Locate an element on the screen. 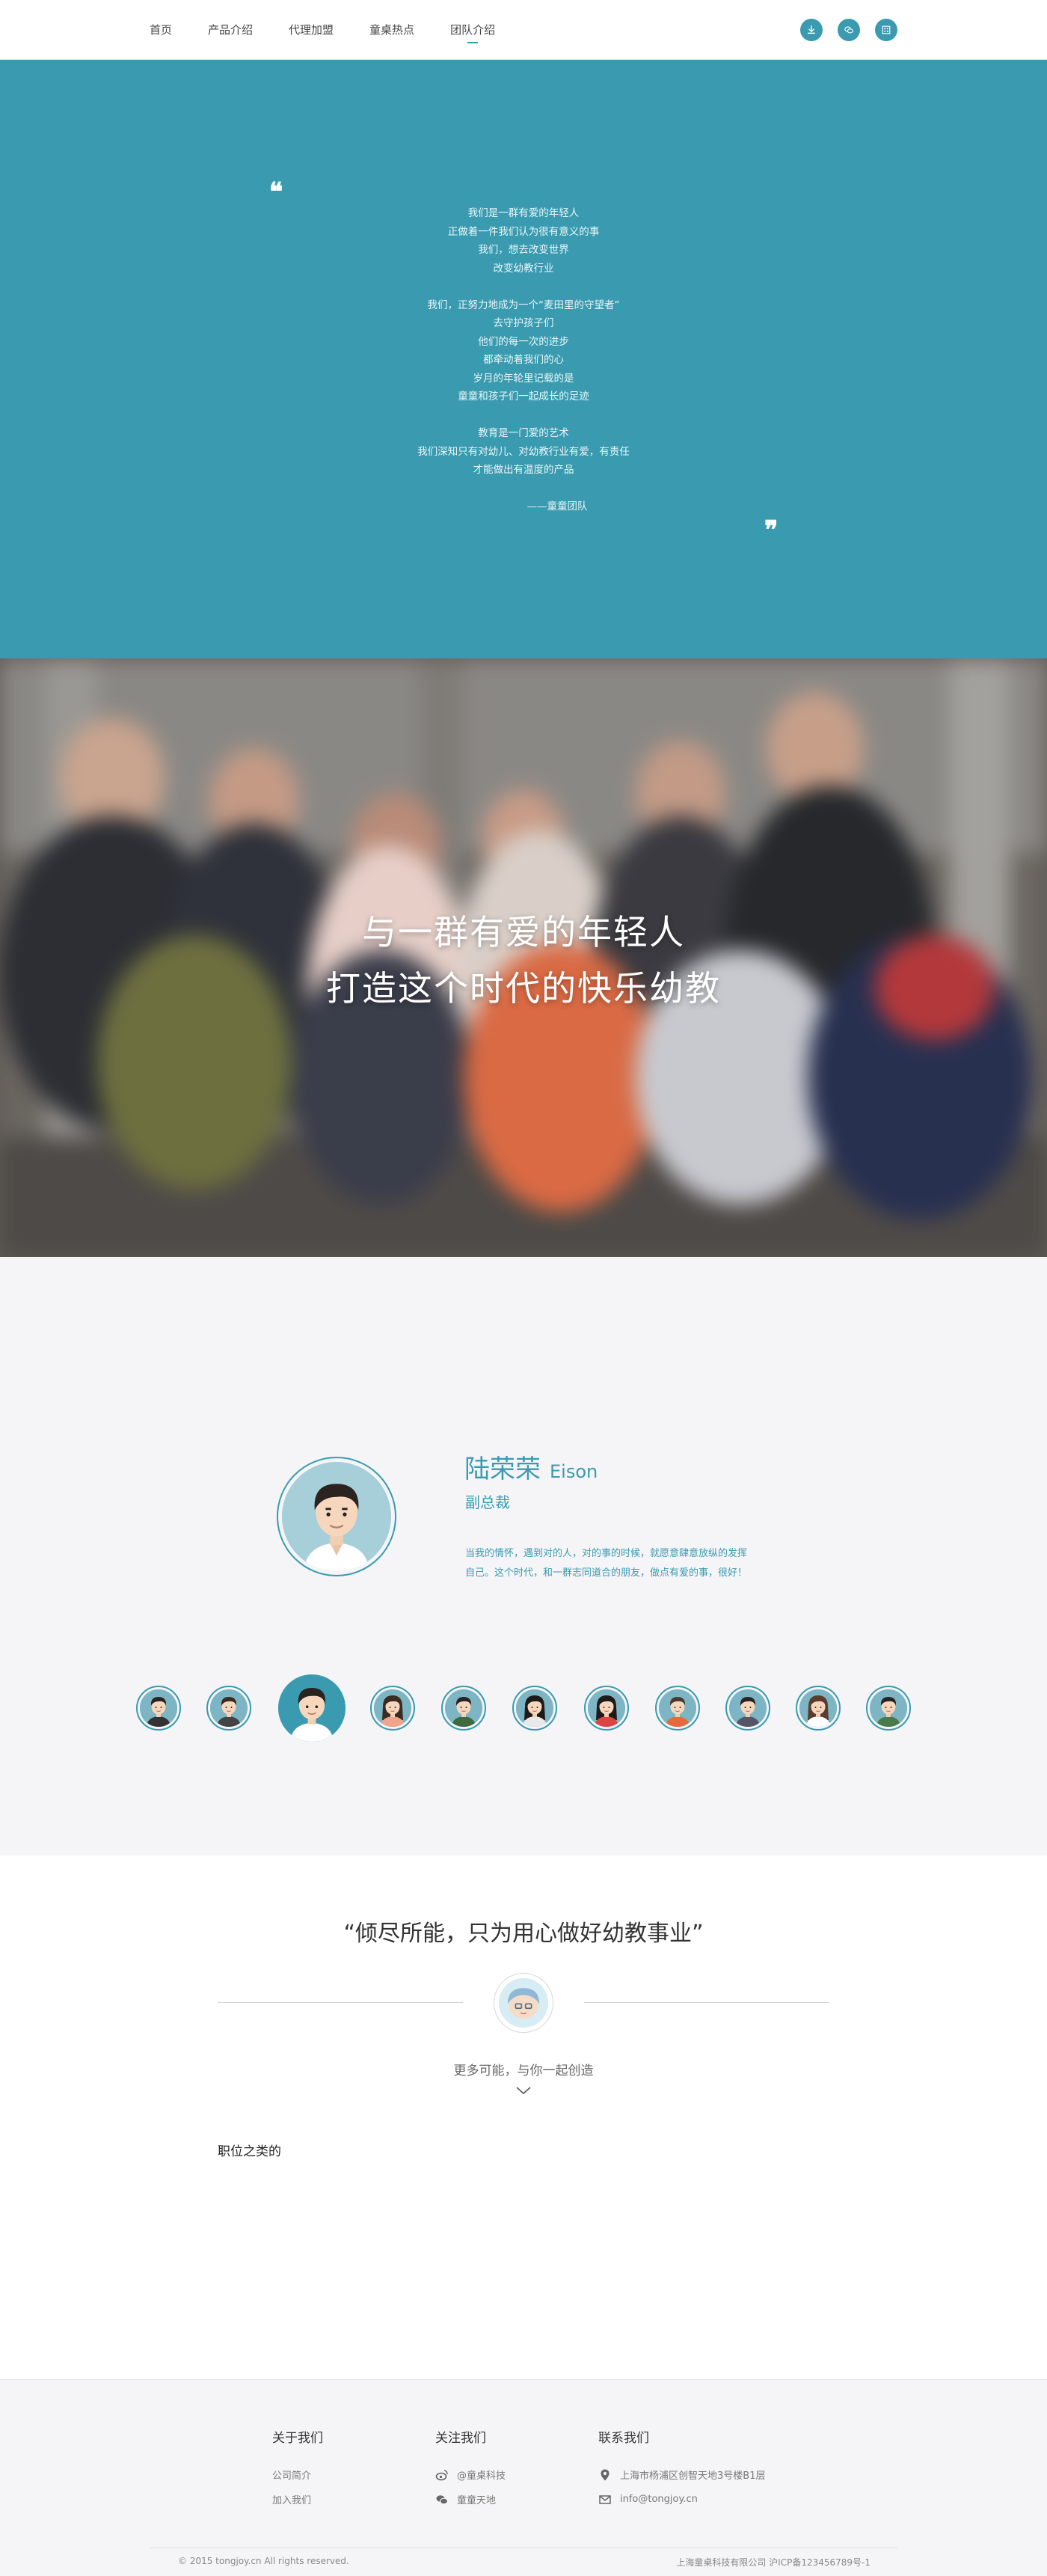  motto-title: “倾尽所能，只为用心做好幼教事业” is located at coordinates (523, 1934).